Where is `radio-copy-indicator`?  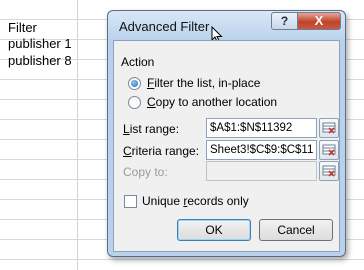
radio-copy-indicator is located at coordinates (134, 102).